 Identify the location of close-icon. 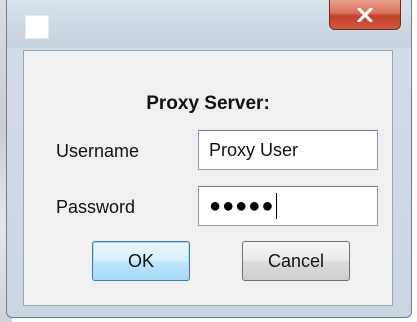
(365, 14).